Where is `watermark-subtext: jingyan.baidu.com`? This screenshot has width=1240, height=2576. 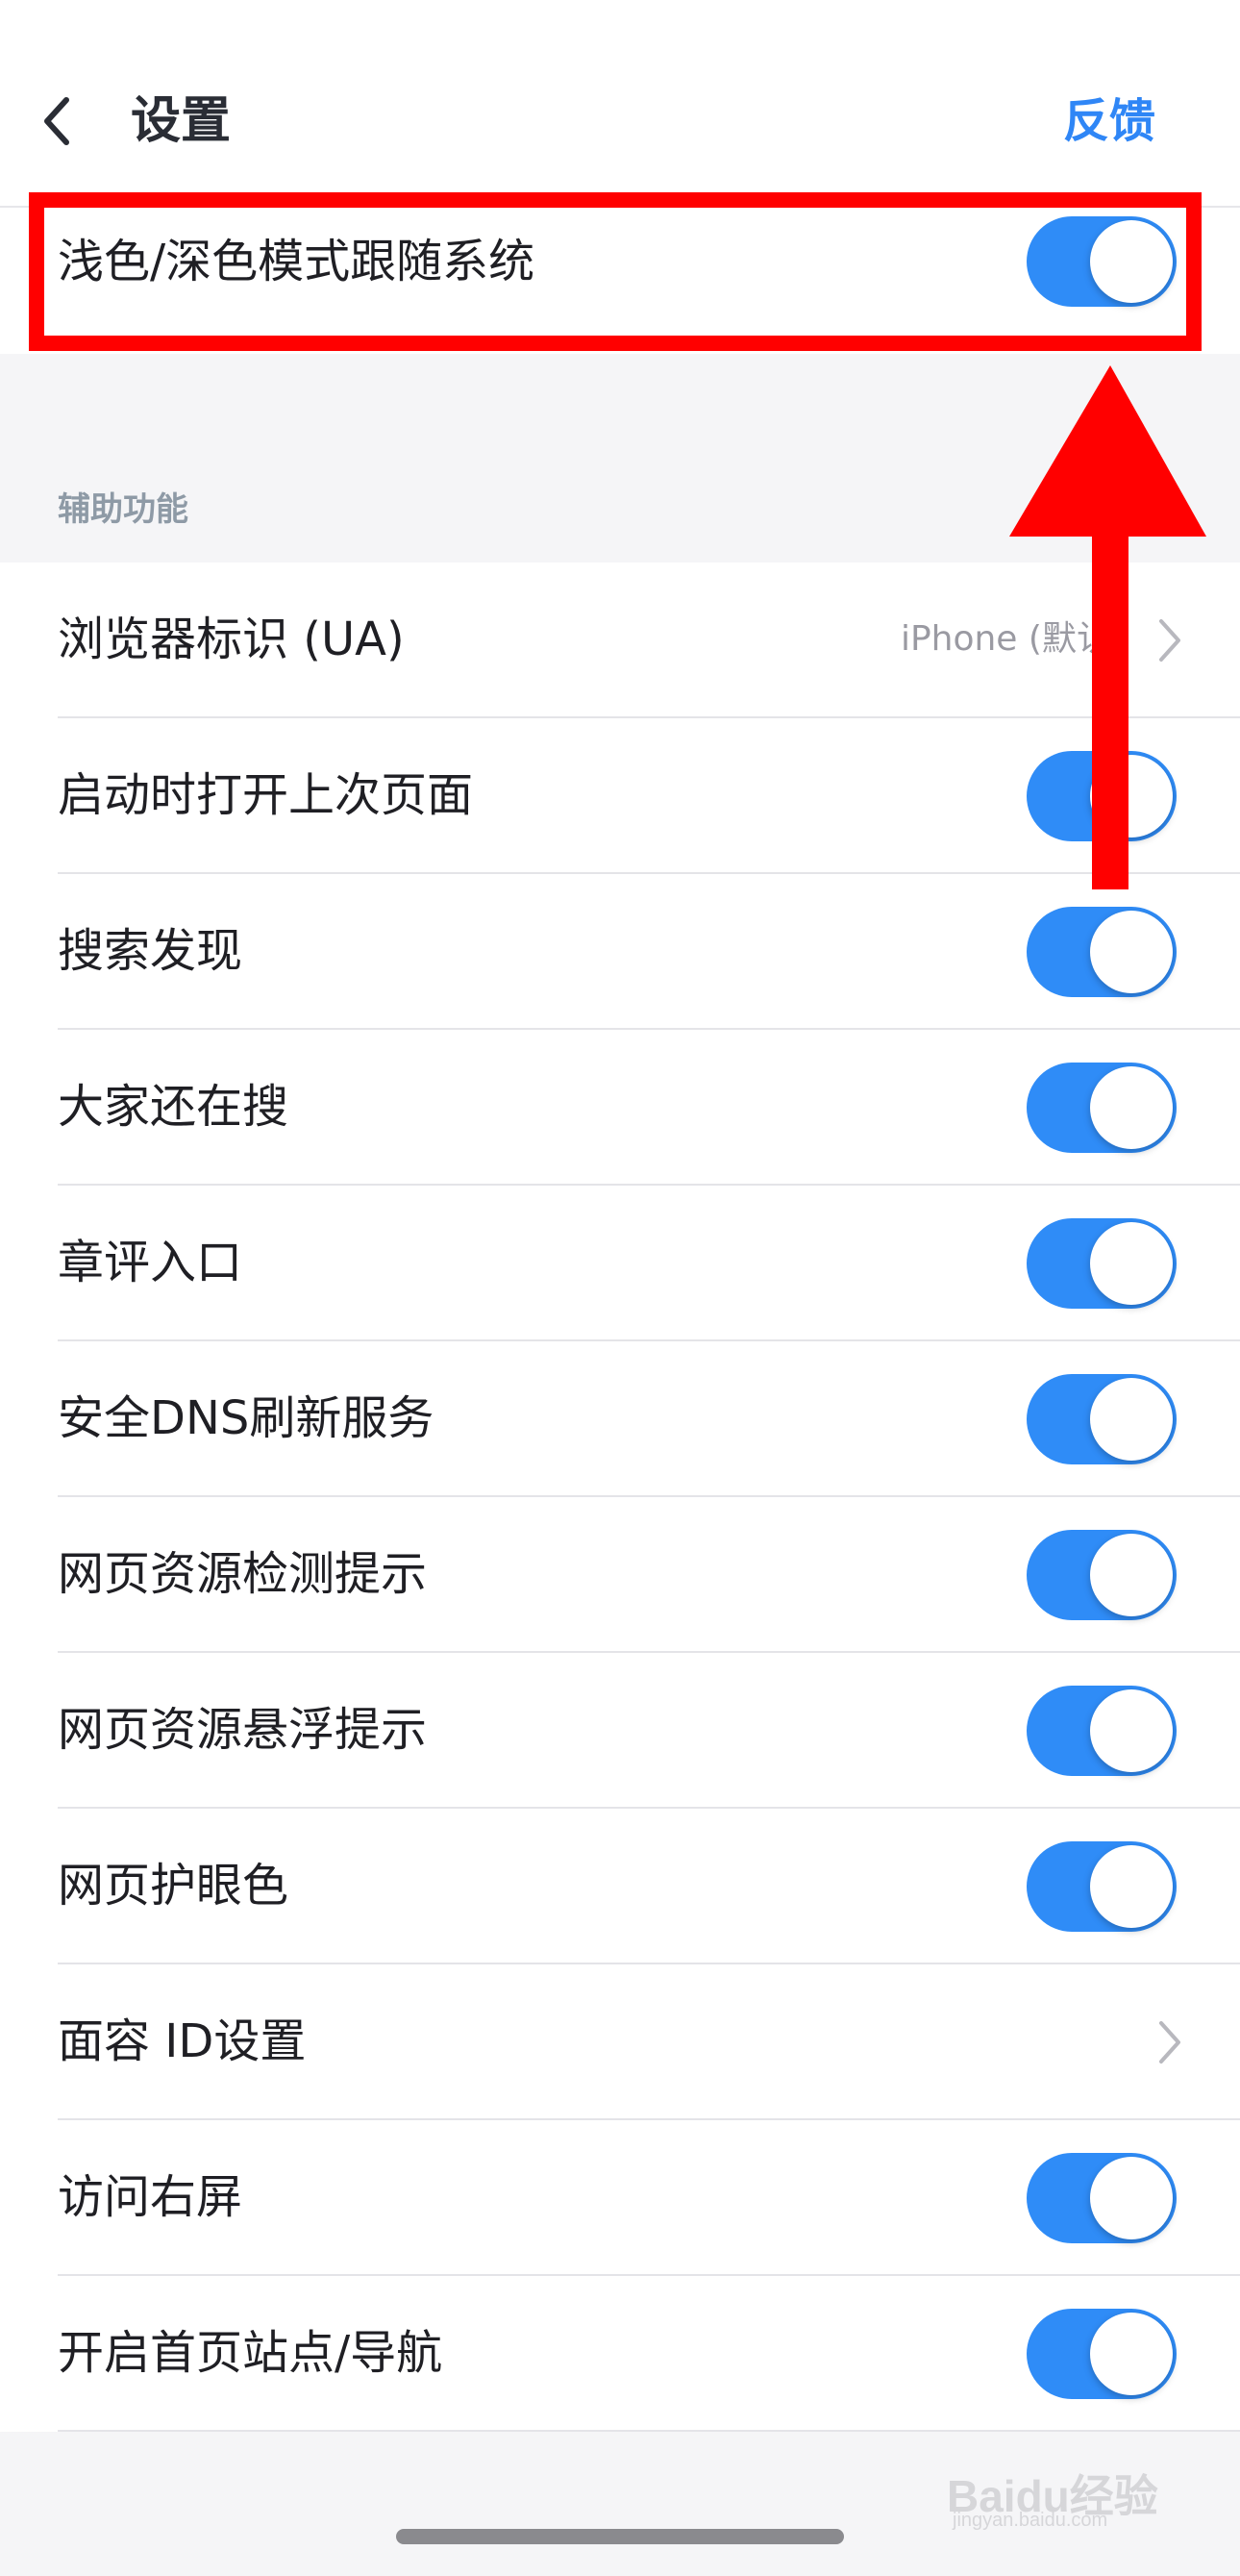
watermark-subtext: jingyan.baidu.com is located at coordinates (1030, 2520).